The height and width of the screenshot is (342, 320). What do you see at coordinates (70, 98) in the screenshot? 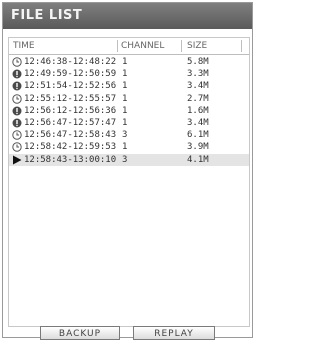
I see `row-time: 12:55:12-12:55:57` at bounding box center [70, 98].